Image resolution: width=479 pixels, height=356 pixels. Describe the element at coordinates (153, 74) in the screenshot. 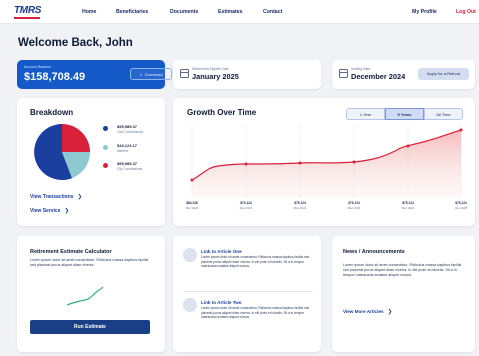

I see `download-label: Download` at that location.